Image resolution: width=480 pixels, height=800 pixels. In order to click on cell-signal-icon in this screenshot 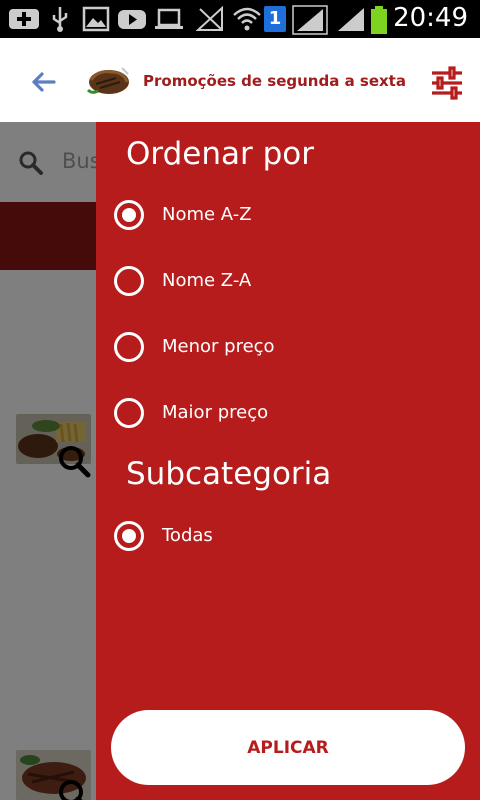, I will do `click(310, 20)`.